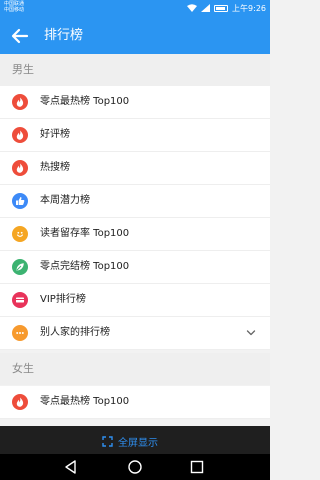 Image resolution: width=320 pixels, height=480 pixels. I want to click on status-time: 上午9:26, so click(249, 8).